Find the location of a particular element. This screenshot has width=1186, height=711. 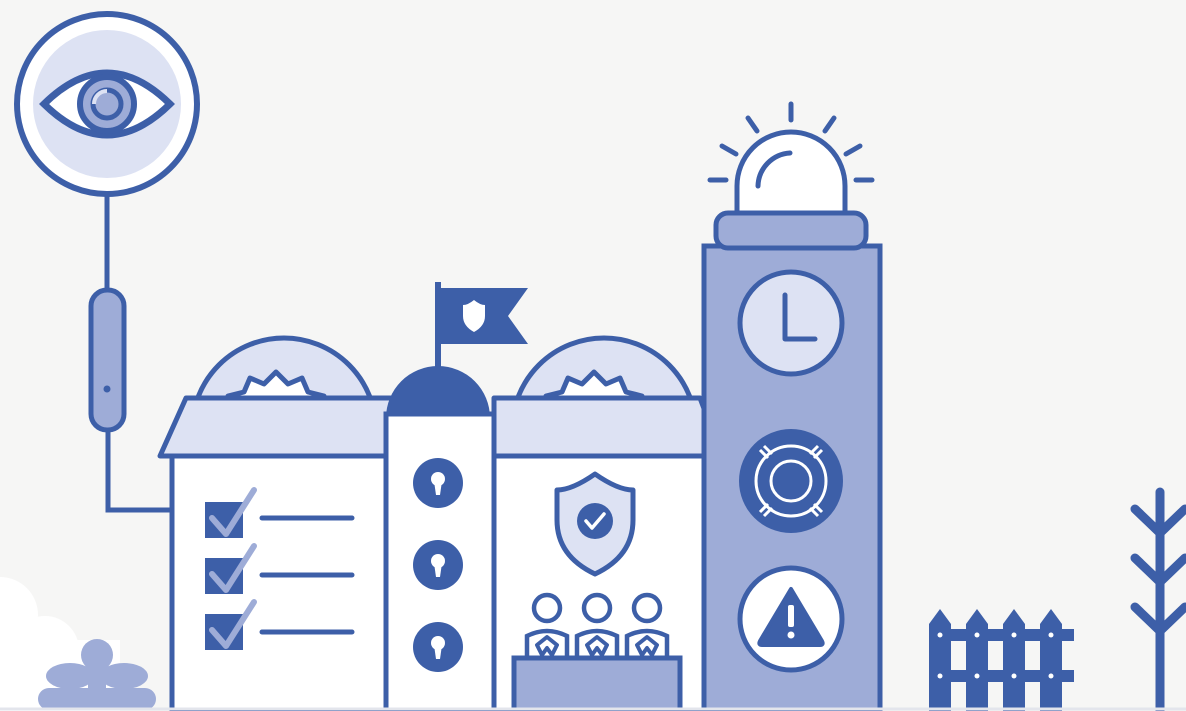

lifebuoy-icon is located at coordinates (791, 481).